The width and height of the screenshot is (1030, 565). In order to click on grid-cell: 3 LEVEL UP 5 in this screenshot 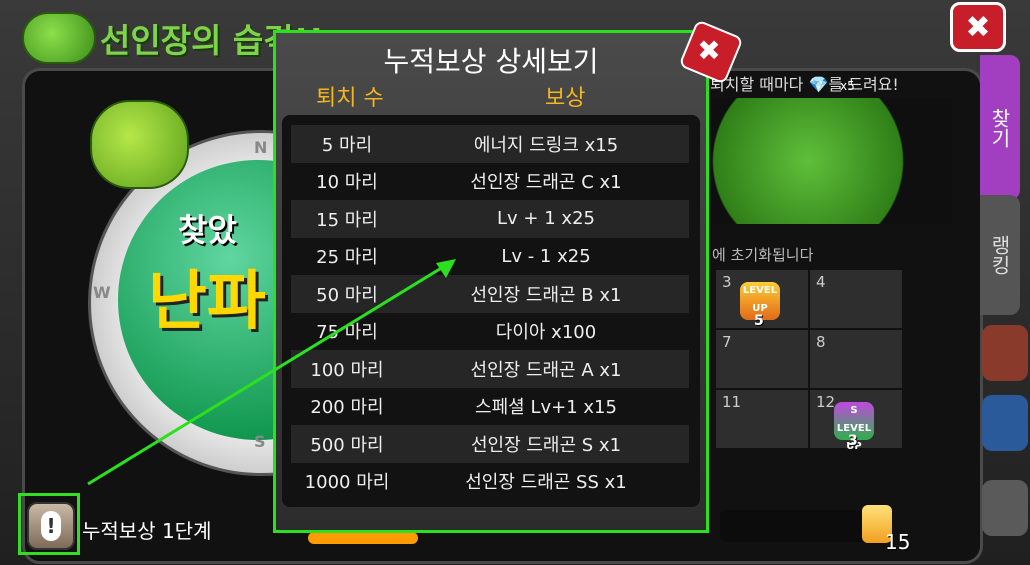, I will do `click(762, 299)`.